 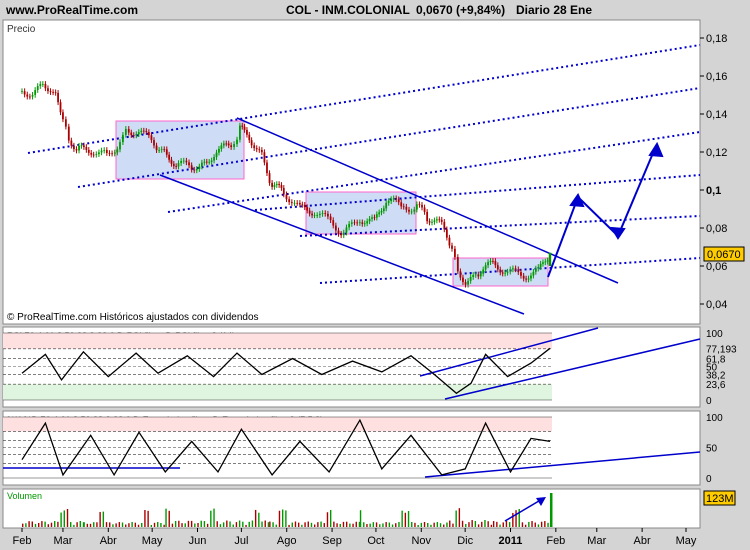 What do you see at coordinates (24, 496) in the screenshot?
I see `volume-label: Volumen` at bounding box center [24, 496].